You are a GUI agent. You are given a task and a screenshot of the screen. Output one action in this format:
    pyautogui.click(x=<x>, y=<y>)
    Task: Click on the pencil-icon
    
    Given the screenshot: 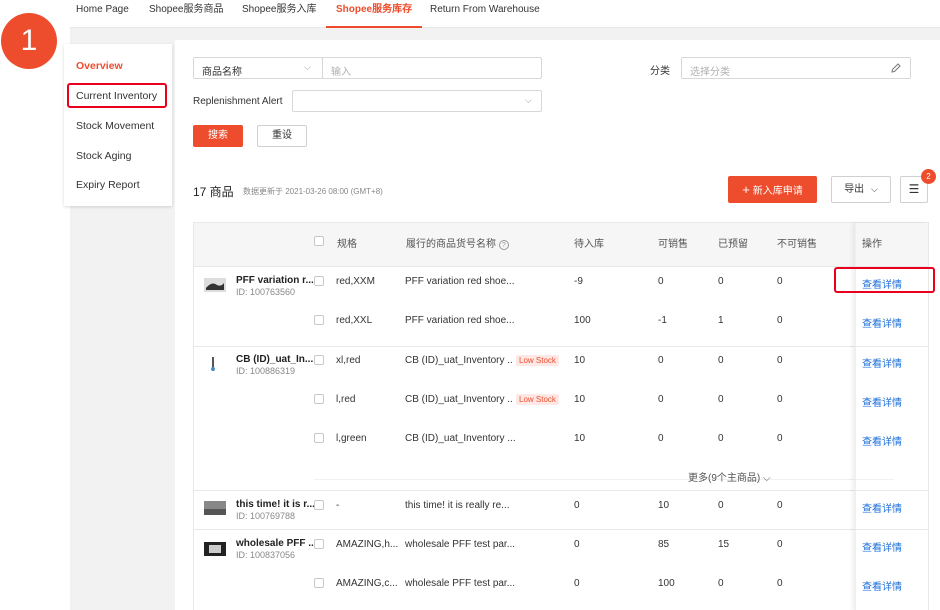 What is the action you would take?
    pyautogui.click(x=896, y=69)
    